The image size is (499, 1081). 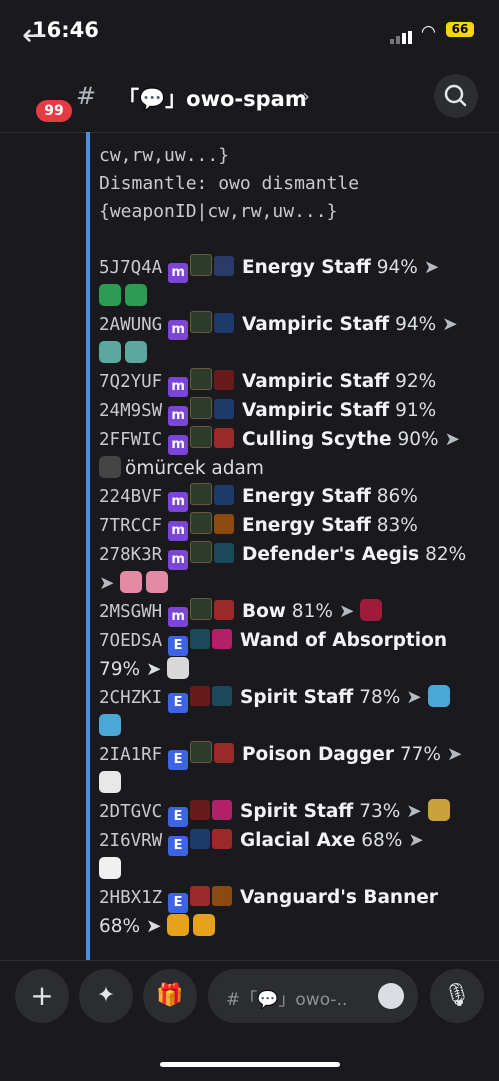 What do you see at coordinates (131, 612) in the screenshot?
I see `weapon-id: 2MSGWH` at bounding box center [131, 612].